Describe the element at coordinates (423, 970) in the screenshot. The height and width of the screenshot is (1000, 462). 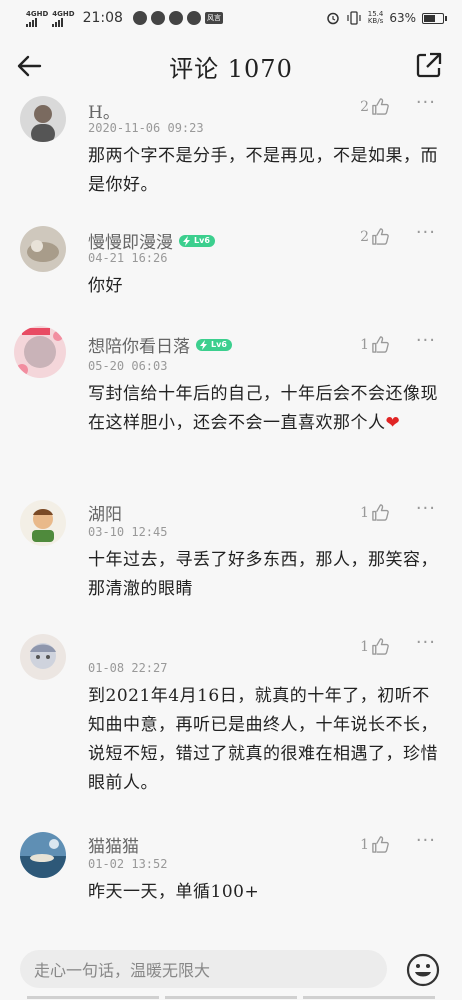
I see `emoji-smile-icon` at that location.